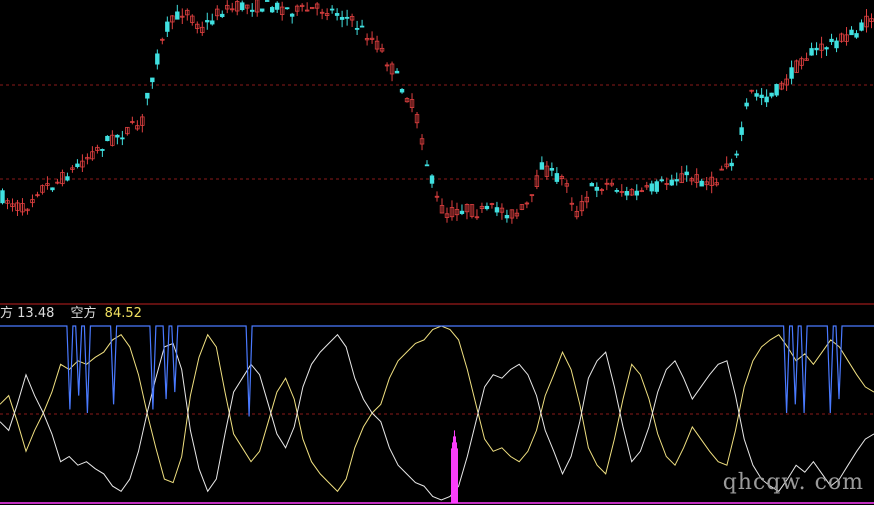 This screenshot has height=505, width=874. What do you see at coordinates (83, 313) in the screenshot?
I see `legend-label-2: 空方` at bounding box center [83, 313].